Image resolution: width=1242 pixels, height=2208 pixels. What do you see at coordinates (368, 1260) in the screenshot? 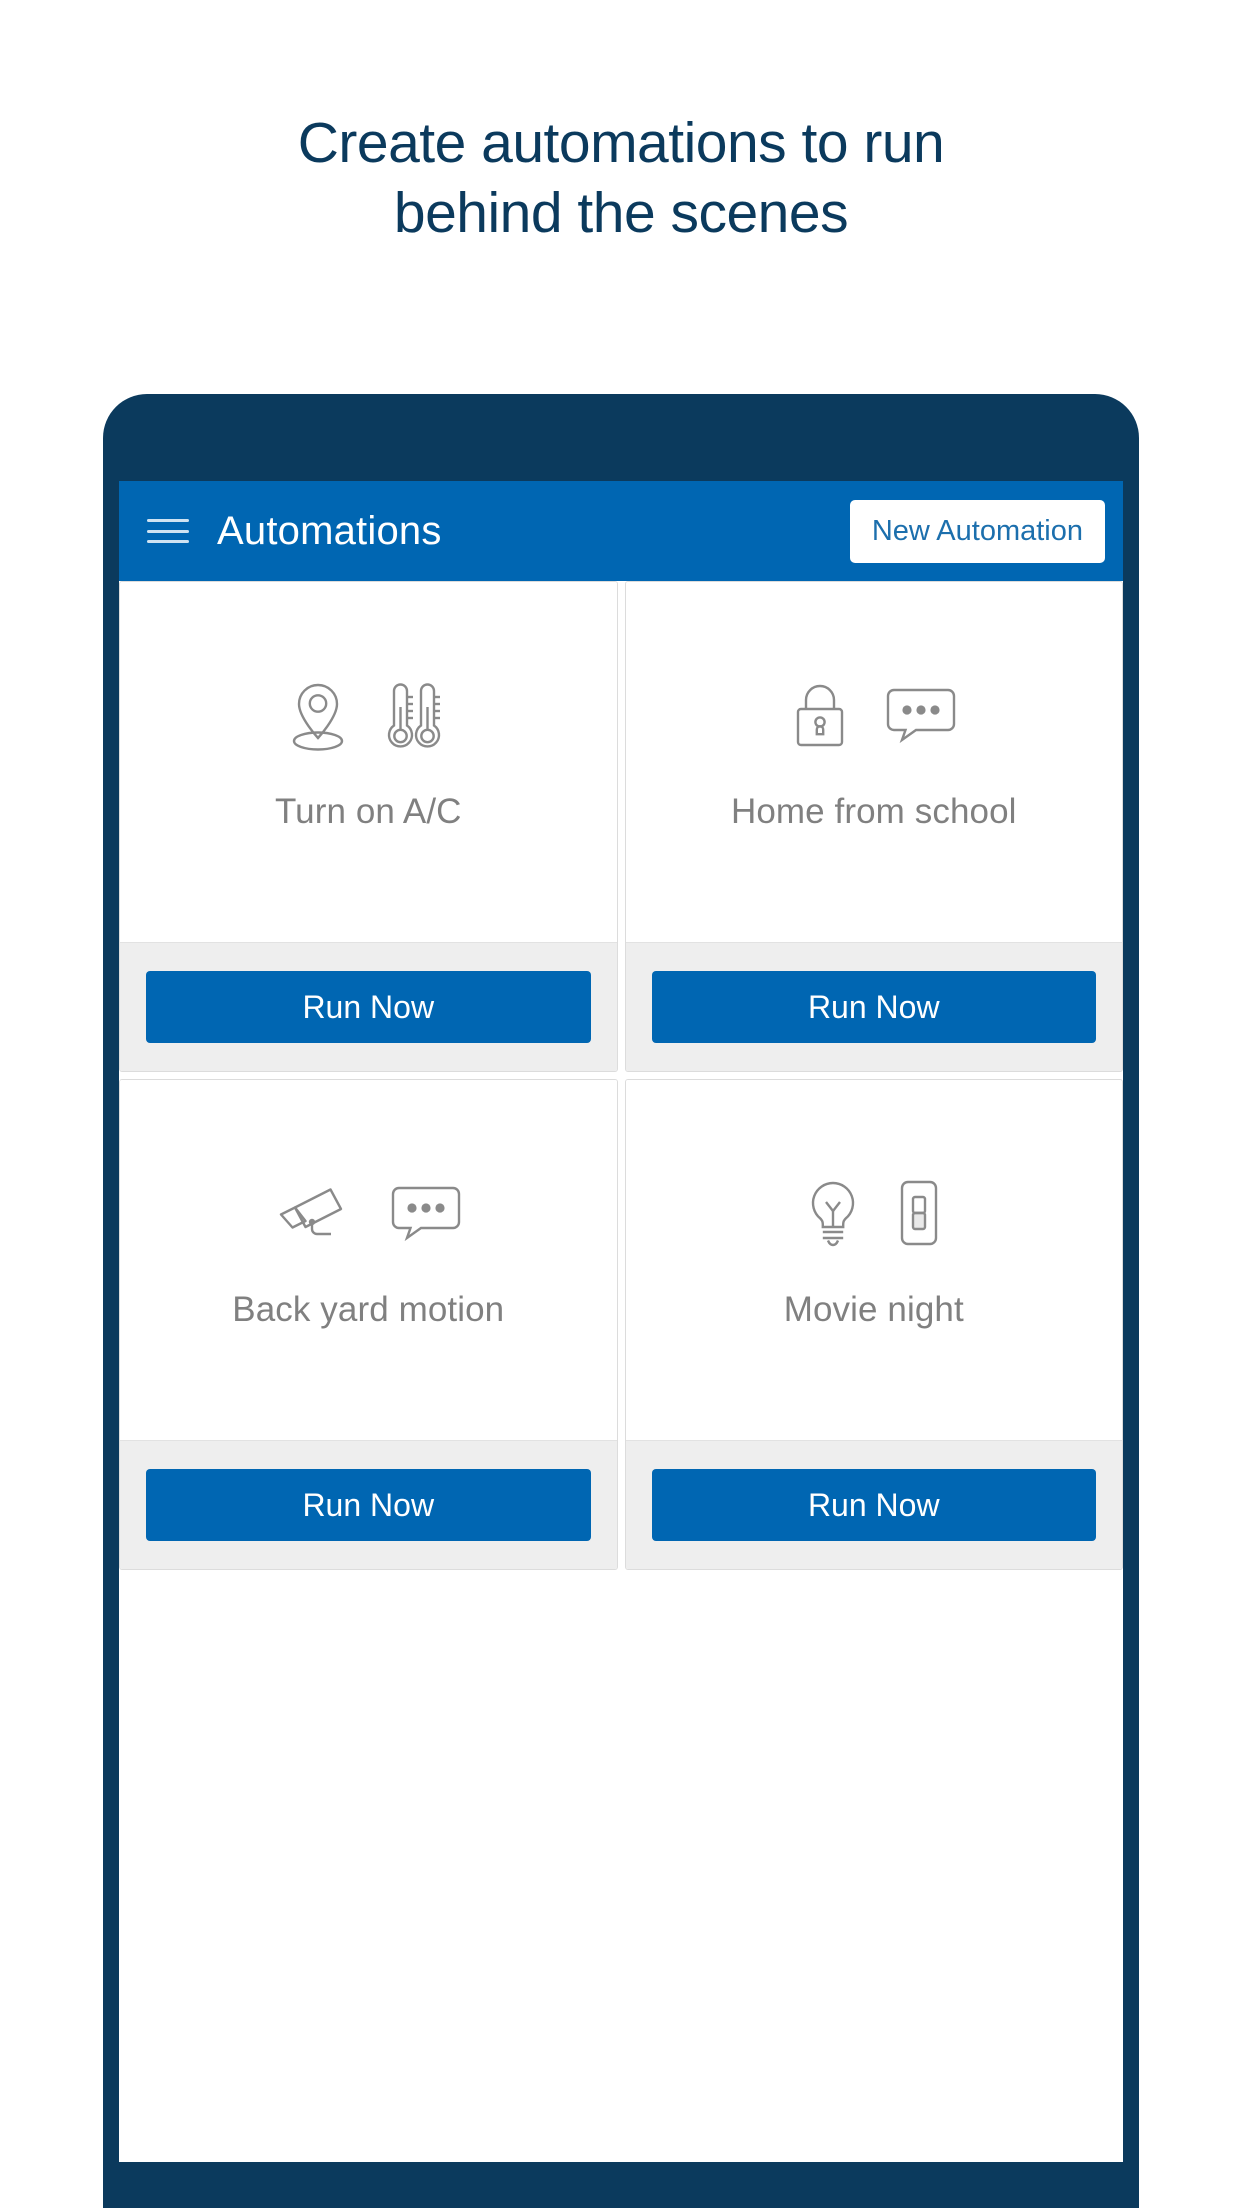
I see `automation-card-body: Back yard motion` at bounding box center [368, 1260].